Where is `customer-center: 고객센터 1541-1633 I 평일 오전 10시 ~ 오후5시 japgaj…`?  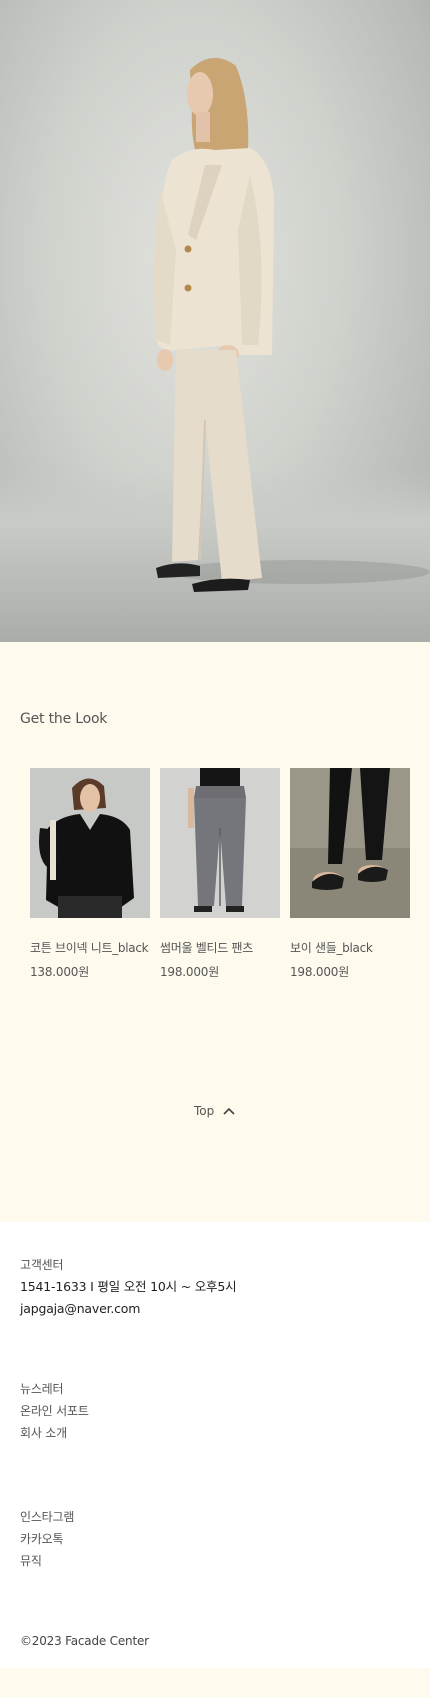 customer-center: 고객센터 1541-1633 I 평일 오전 10시 ~ 오후5시 japgaj… is located at coordinates (128, 1287).